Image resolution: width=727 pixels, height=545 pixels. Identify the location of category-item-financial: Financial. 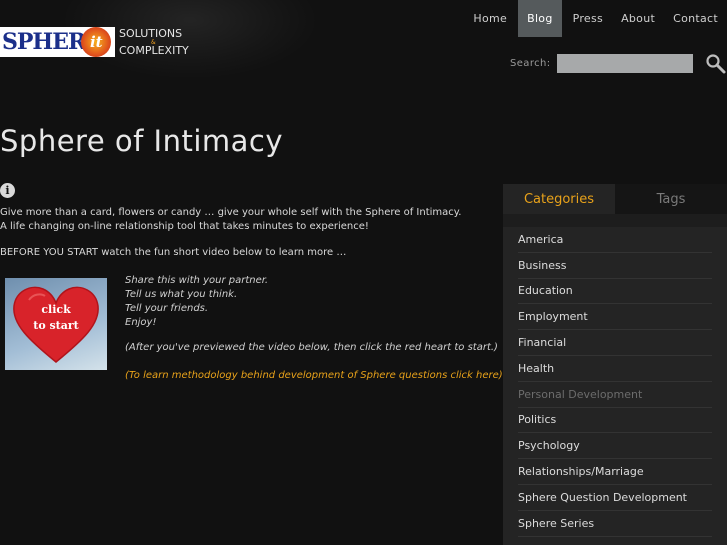
(615, 343).